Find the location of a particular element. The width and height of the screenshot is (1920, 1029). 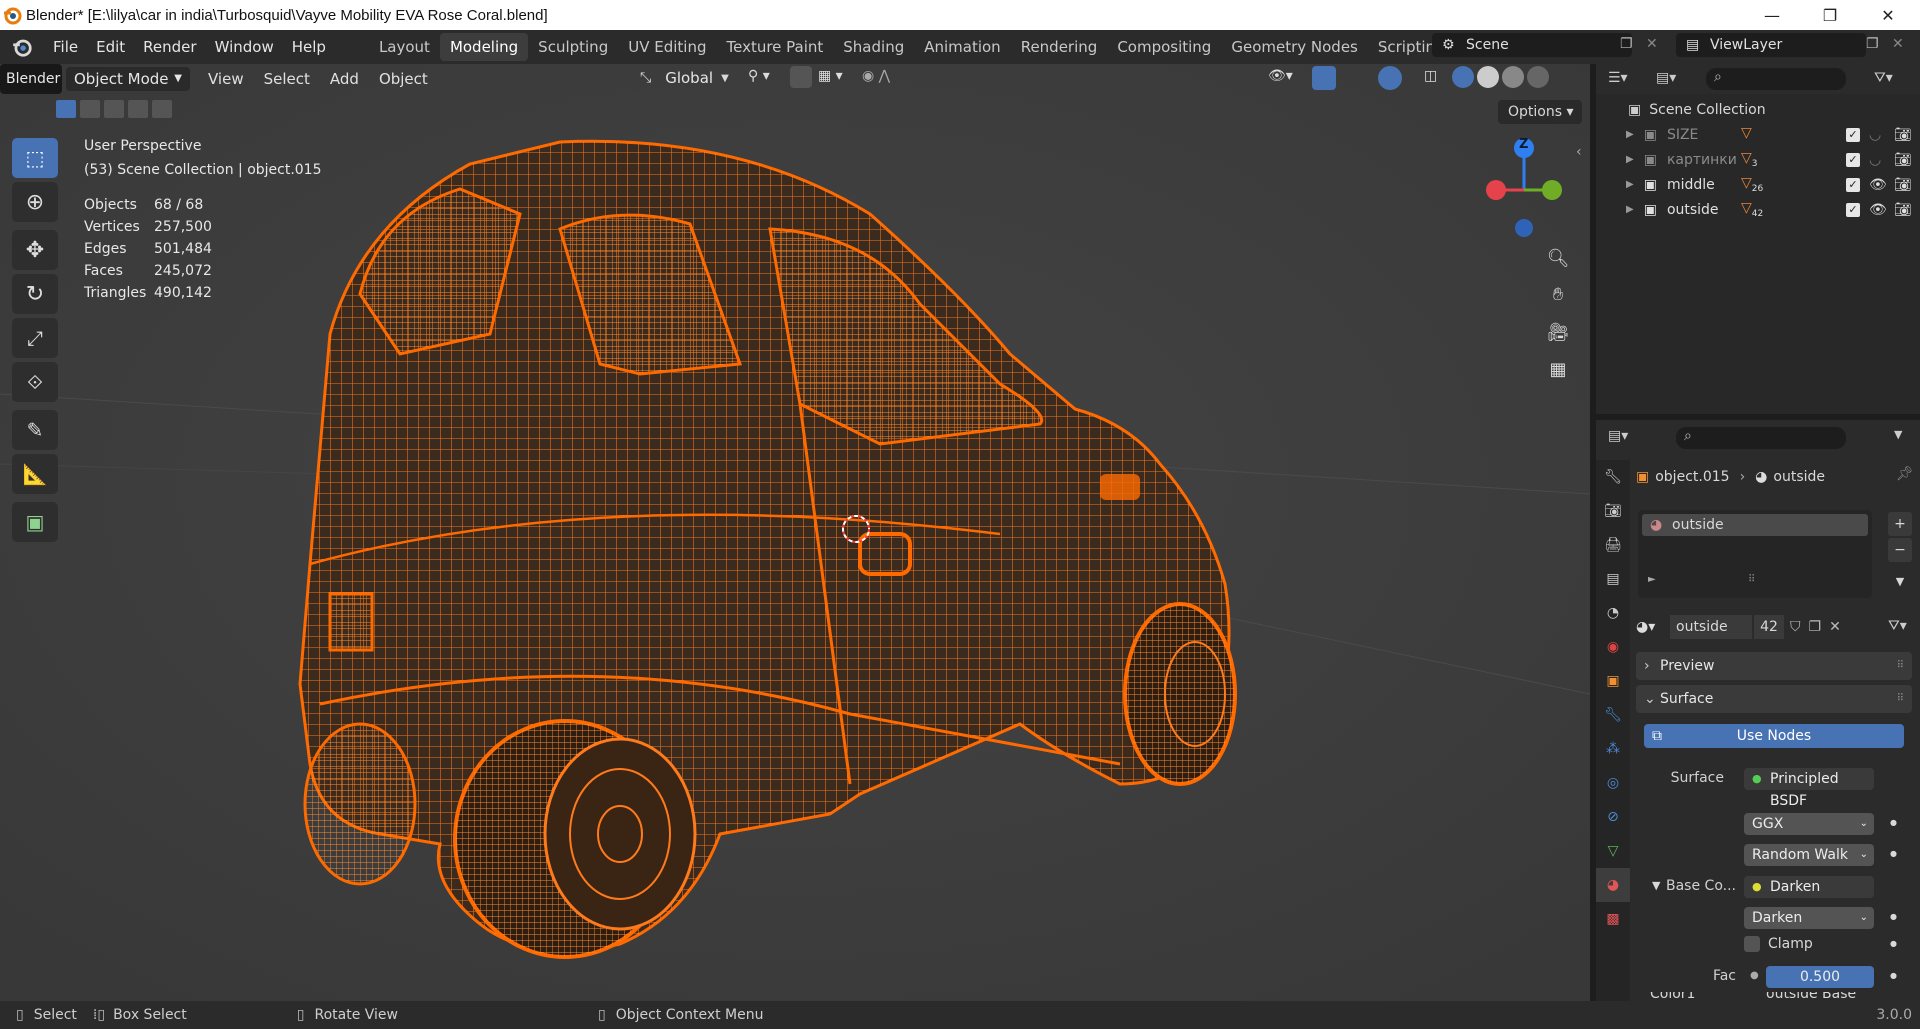

selection-mode-icons is located at coordinates (114, 109).